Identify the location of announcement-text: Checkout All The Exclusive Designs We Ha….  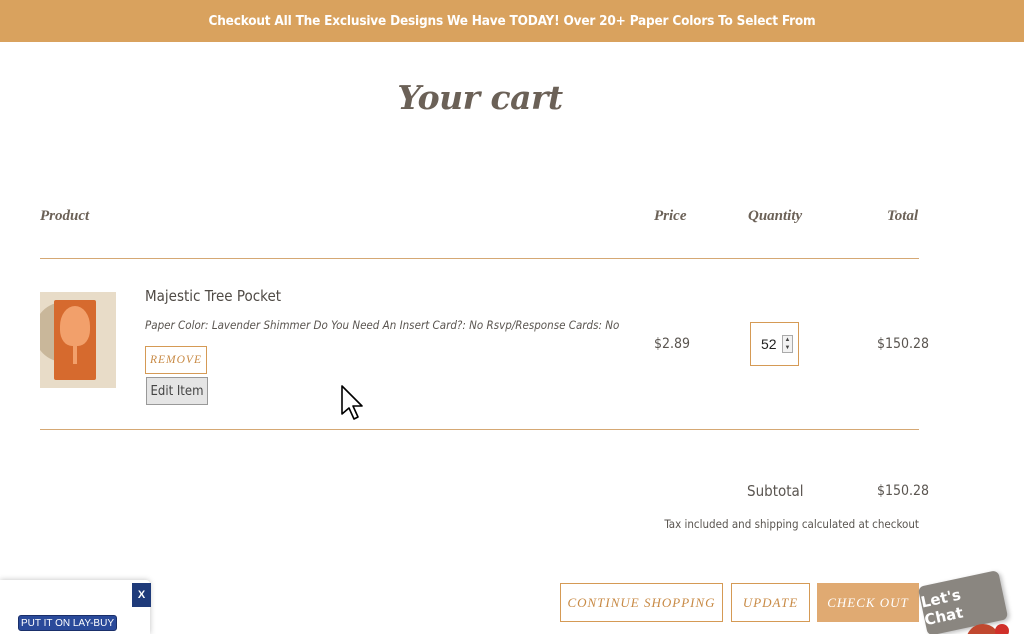
(512, 21).